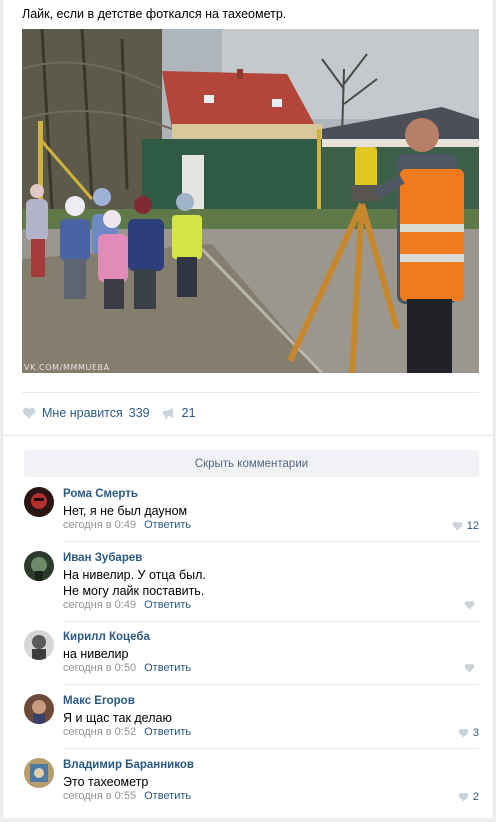 The width and height of the screenshot is (496, 822). I want to click on comments-divider, so click(248, 435).